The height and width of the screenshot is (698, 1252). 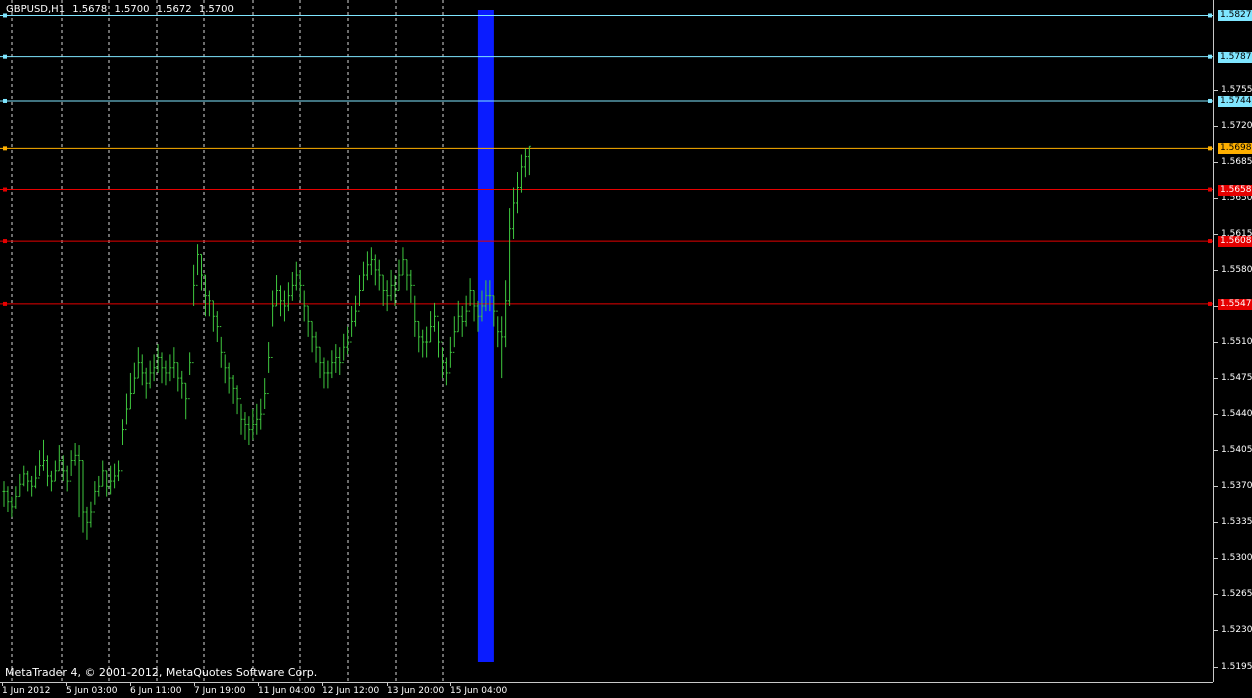 I want to click on chart-header: GBPUSD,H1 1.5678 1.5700 1.5672 1.5700, so click(x=122, y=9).